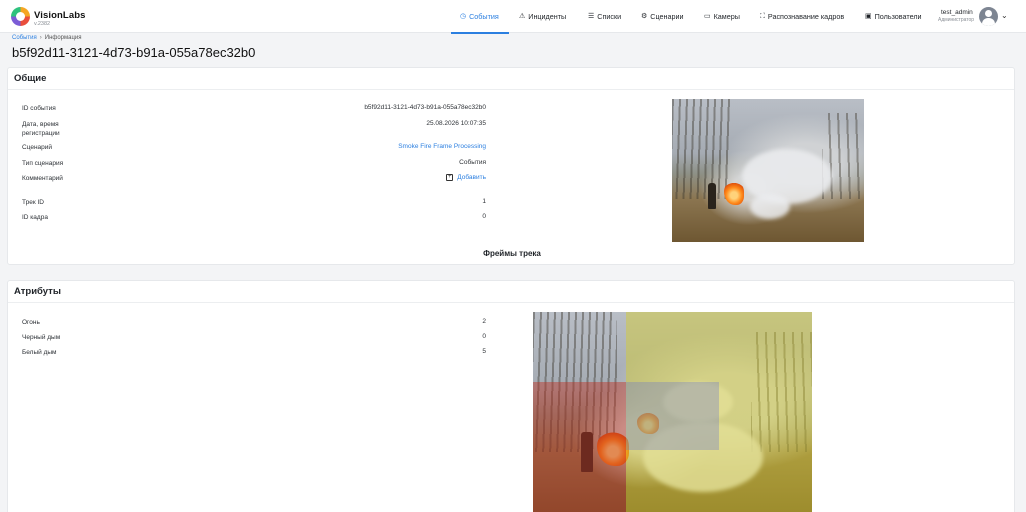 Image resolution: width=1026 pixels, height=512 pixels. I want to click on breadcrumb-events-link: События, so click(24, 38).